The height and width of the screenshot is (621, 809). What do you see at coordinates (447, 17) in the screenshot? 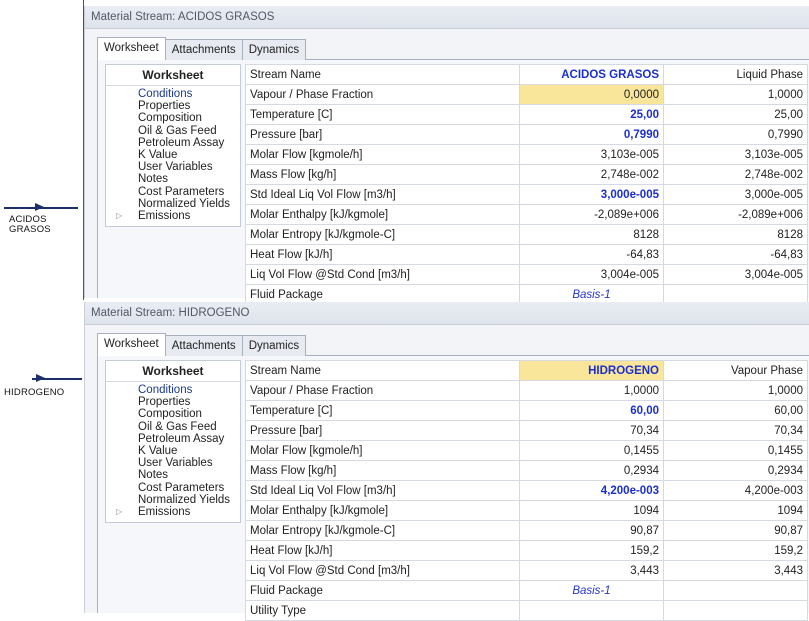
I see `window-title: Material Stream: ACIDOS GRASOS` at bounding box center [447, 17].